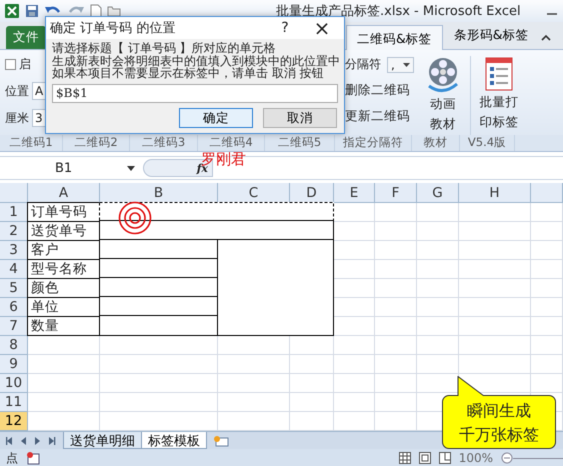 This screenshot has width=563, height=466. I want to click on save-icon, so click(32, 11).